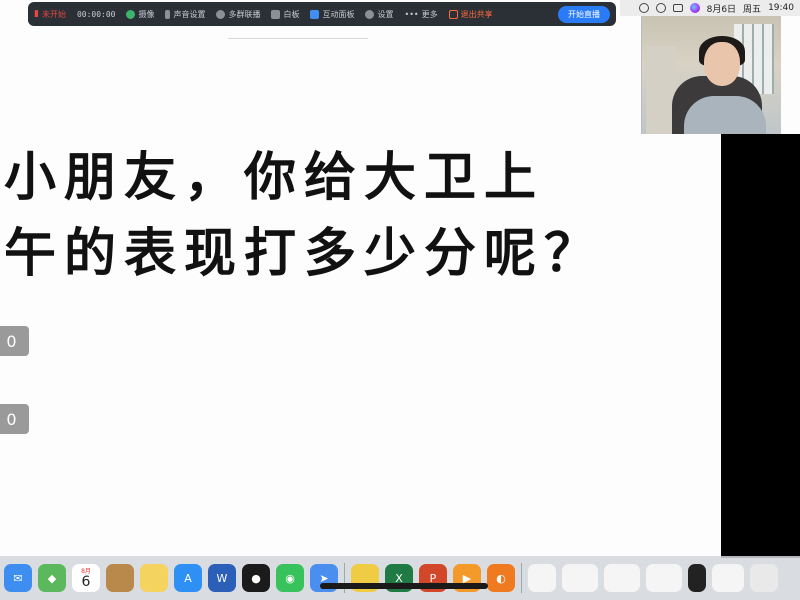 This screenshot has width=800, height=600. Describe the element at coordinates (411, 14) in the screenshot. I see `more-icon: •••` at that location.